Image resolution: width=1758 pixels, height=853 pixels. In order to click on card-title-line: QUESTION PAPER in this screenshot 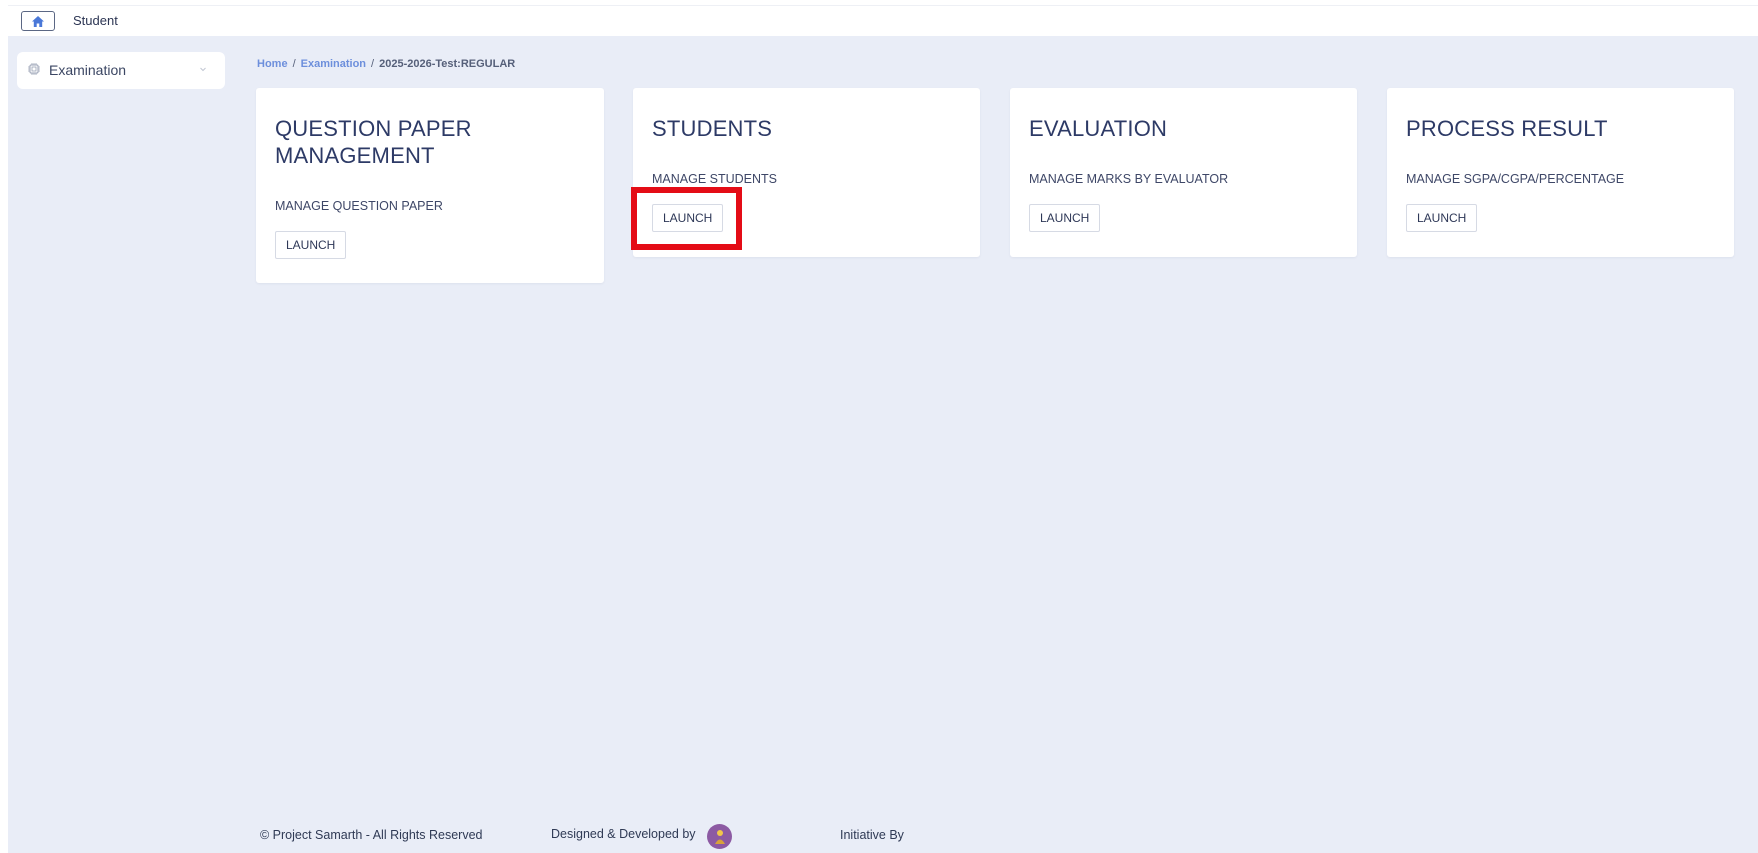, I will do `click(373, 128)`.